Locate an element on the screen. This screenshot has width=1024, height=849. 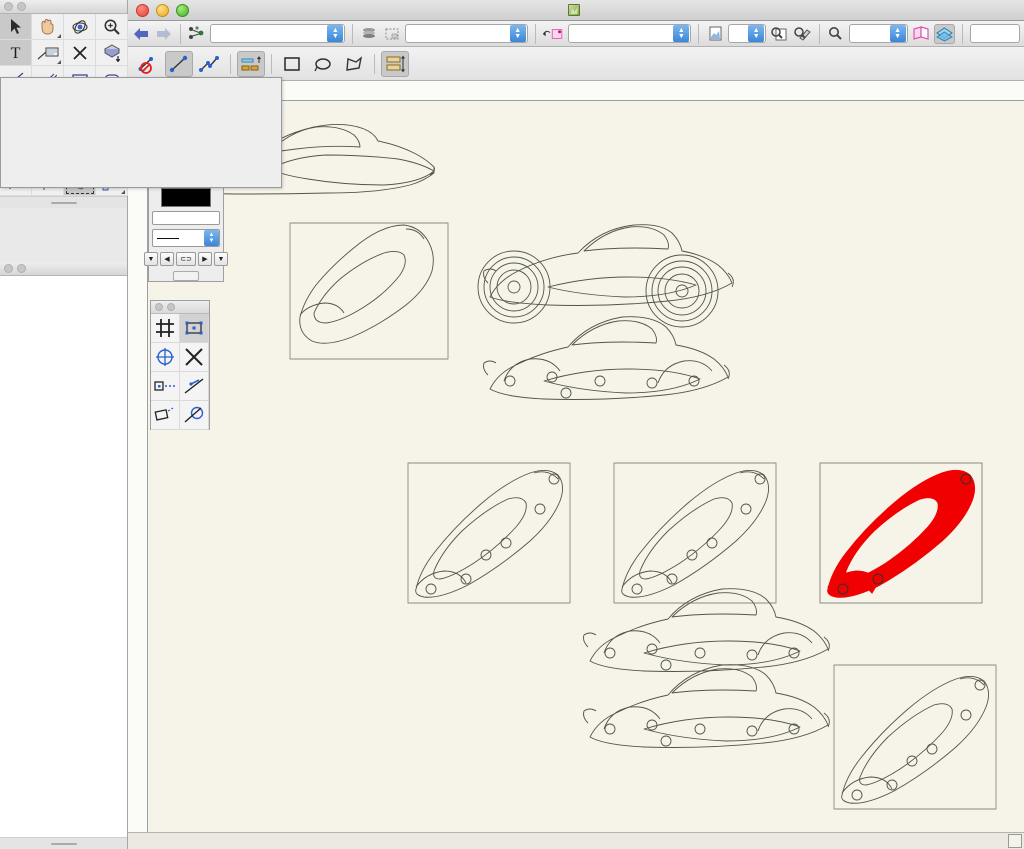
attr-next-button: ▶ is located at coordinates (205, 259).